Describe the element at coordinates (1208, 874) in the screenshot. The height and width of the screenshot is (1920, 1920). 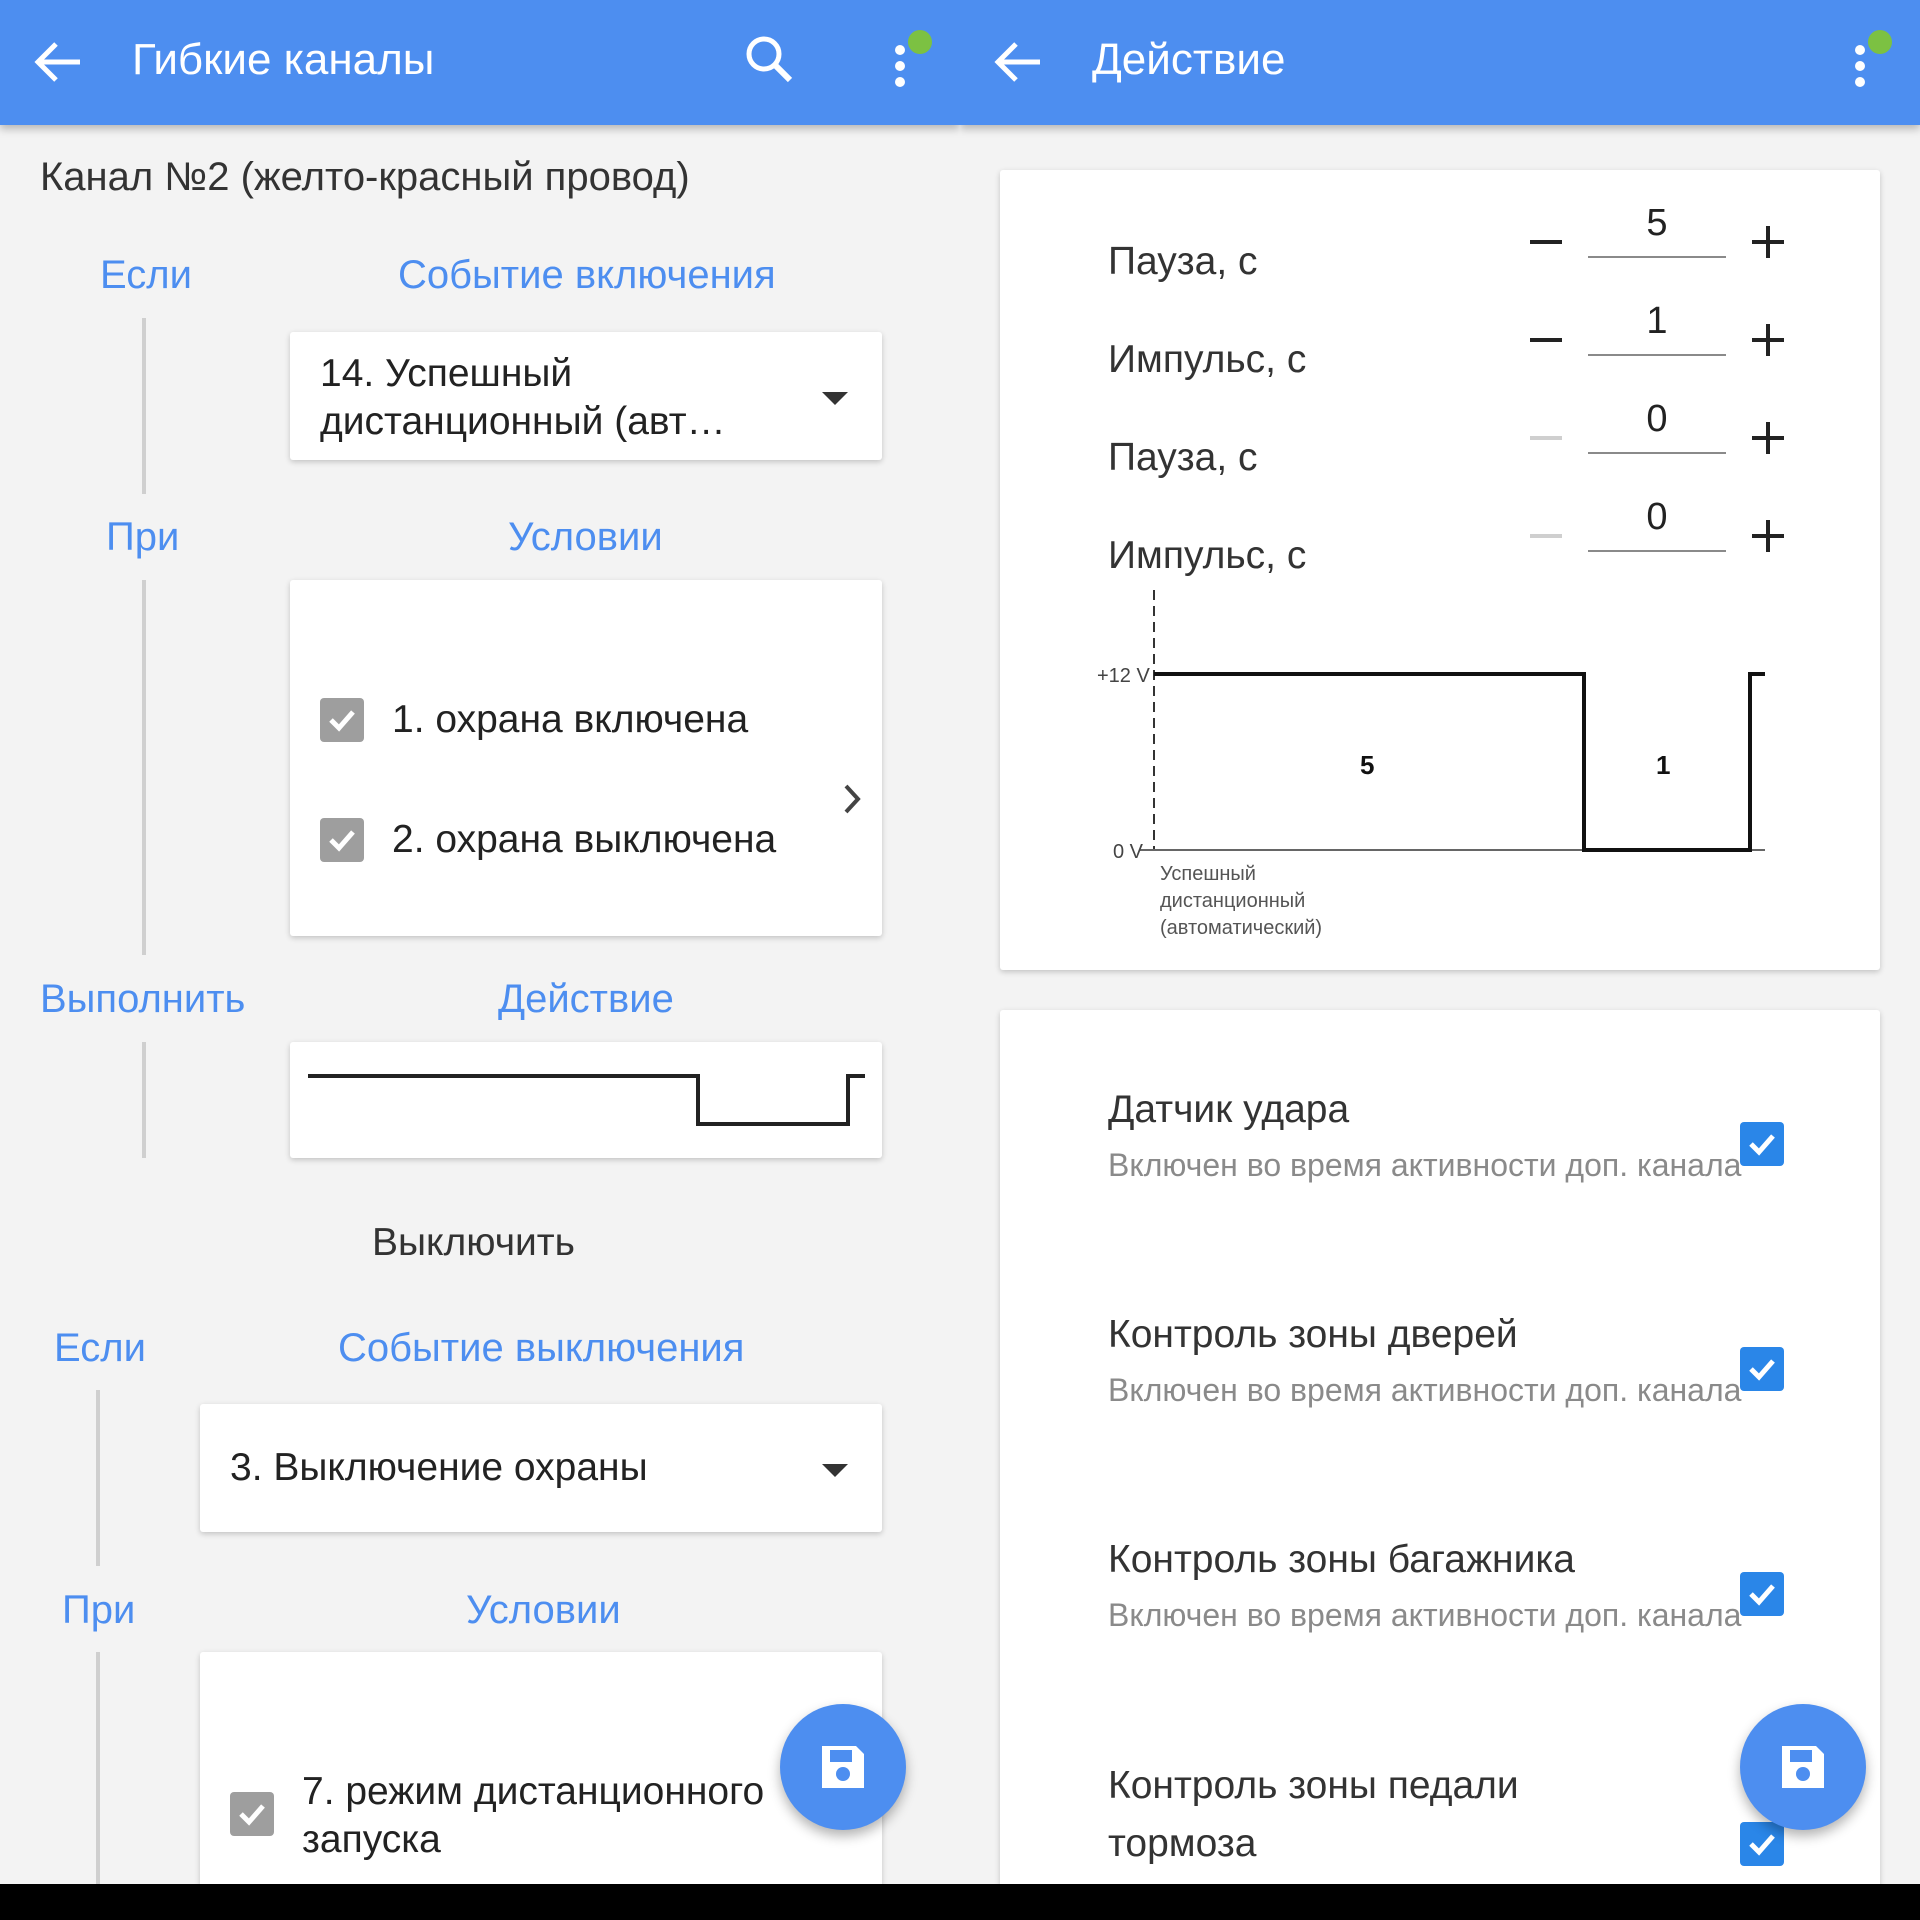
I see `event-caption-line: Успешный` at that location.